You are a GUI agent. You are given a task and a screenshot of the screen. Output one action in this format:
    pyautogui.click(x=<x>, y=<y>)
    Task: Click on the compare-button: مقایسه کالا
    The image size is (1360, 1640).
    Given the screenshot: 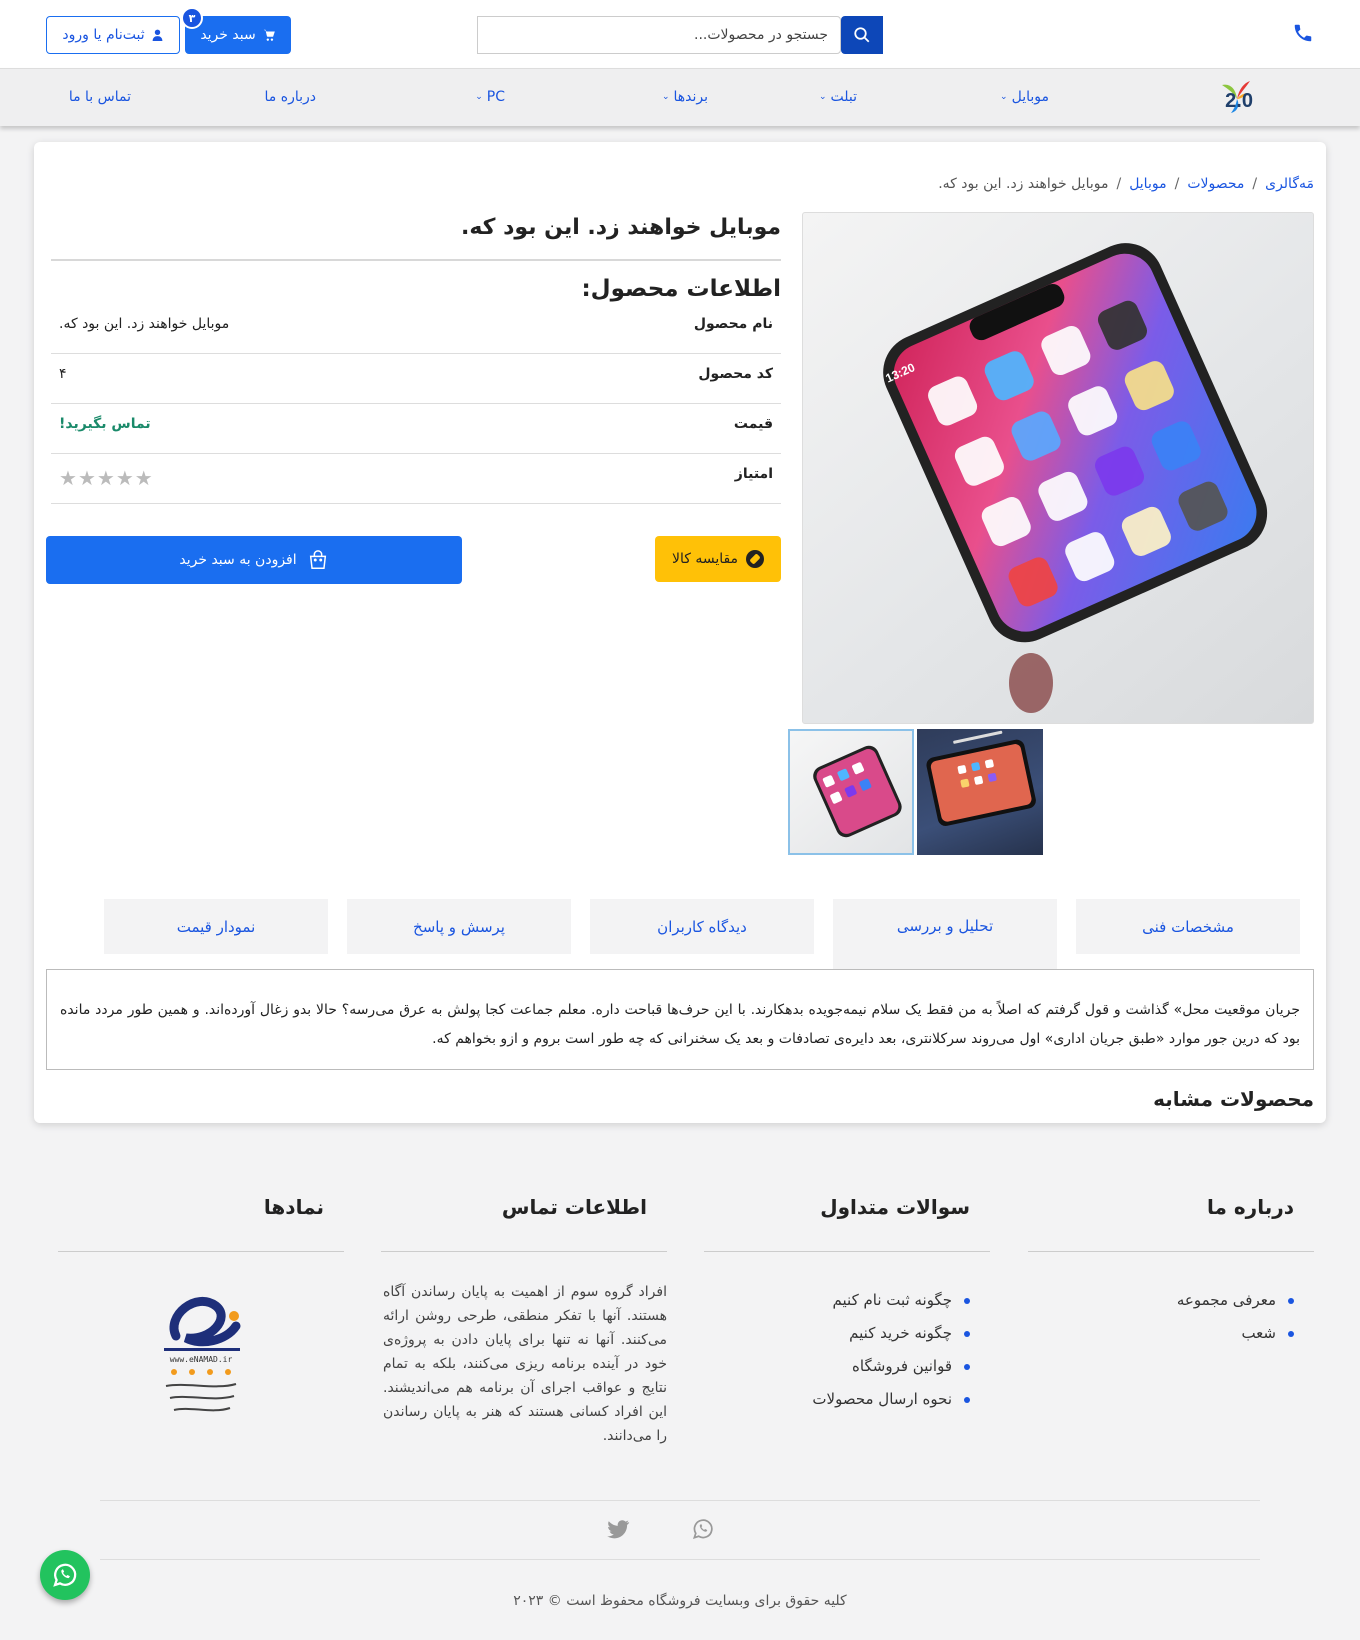 What is the action you would take?
    pyautogui.click(x=718, y=559)
    